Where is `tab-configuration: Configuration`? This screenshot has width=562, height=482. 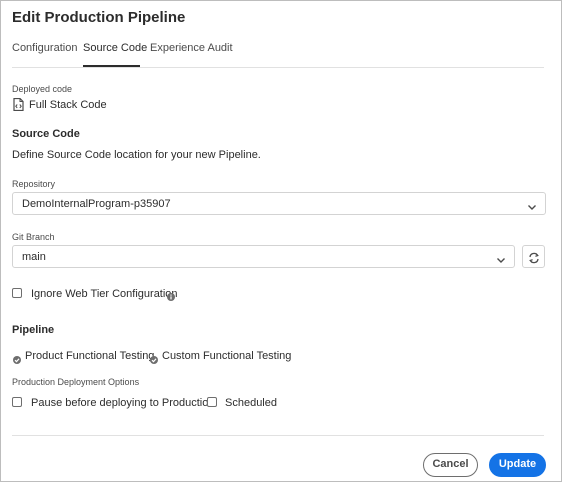
tab-configuration: Configuration is located at coordinates (44, 48).